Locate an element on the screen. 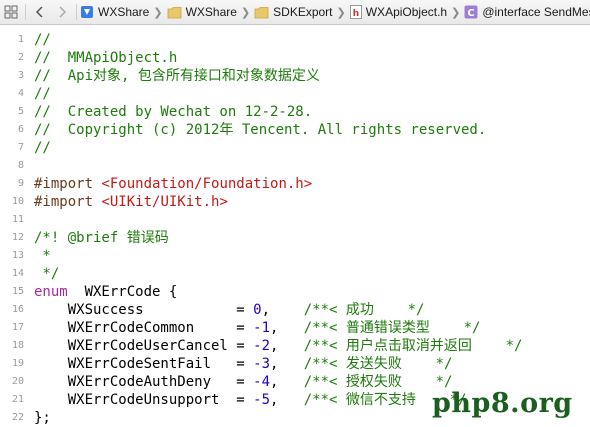 The image size is (590, 427). code-line: 3 // Api对象, 包含所有接口和对象数据定义 is located at coordinates (295, 76).